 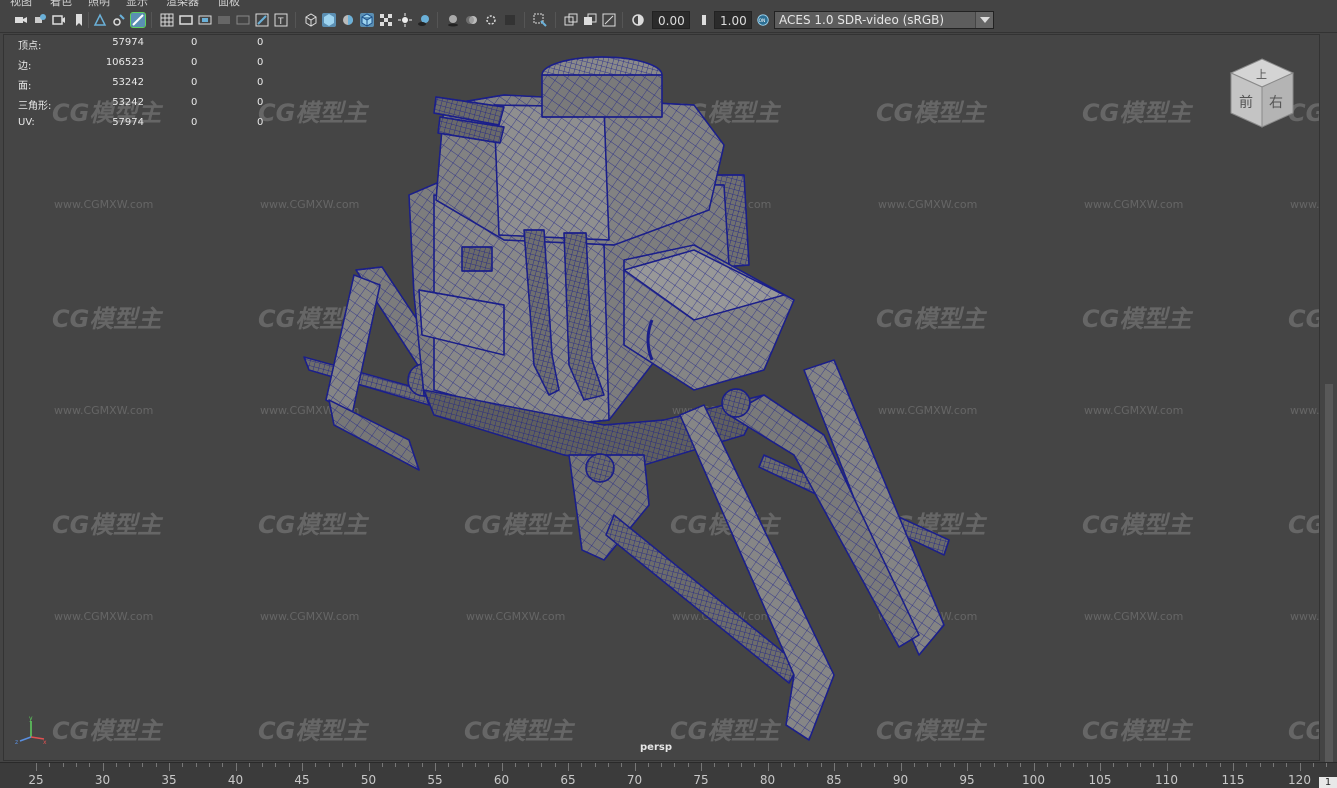 What do you see at coordinates (540, 20) in the screenshot?
I see `isolate-select-icon` at bounding box center [540, 20].